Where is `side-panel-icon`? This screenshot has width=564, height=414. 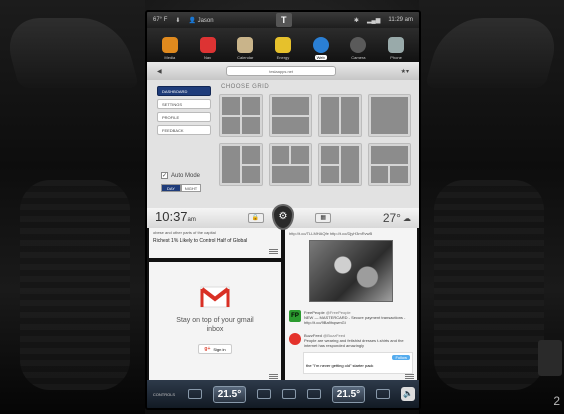
side-panel-icon is located at coordinates (550, 358).